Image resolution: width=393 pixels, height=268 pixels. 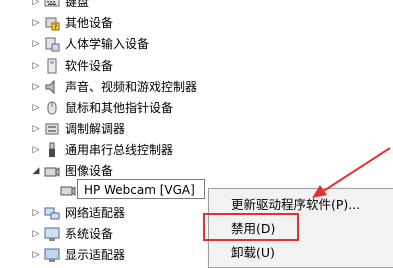 What do you see at coordinates (150, 129) in the screenshot?
I see `category-modem: ▷ 调制解调器` at bounding box center [150, 129].